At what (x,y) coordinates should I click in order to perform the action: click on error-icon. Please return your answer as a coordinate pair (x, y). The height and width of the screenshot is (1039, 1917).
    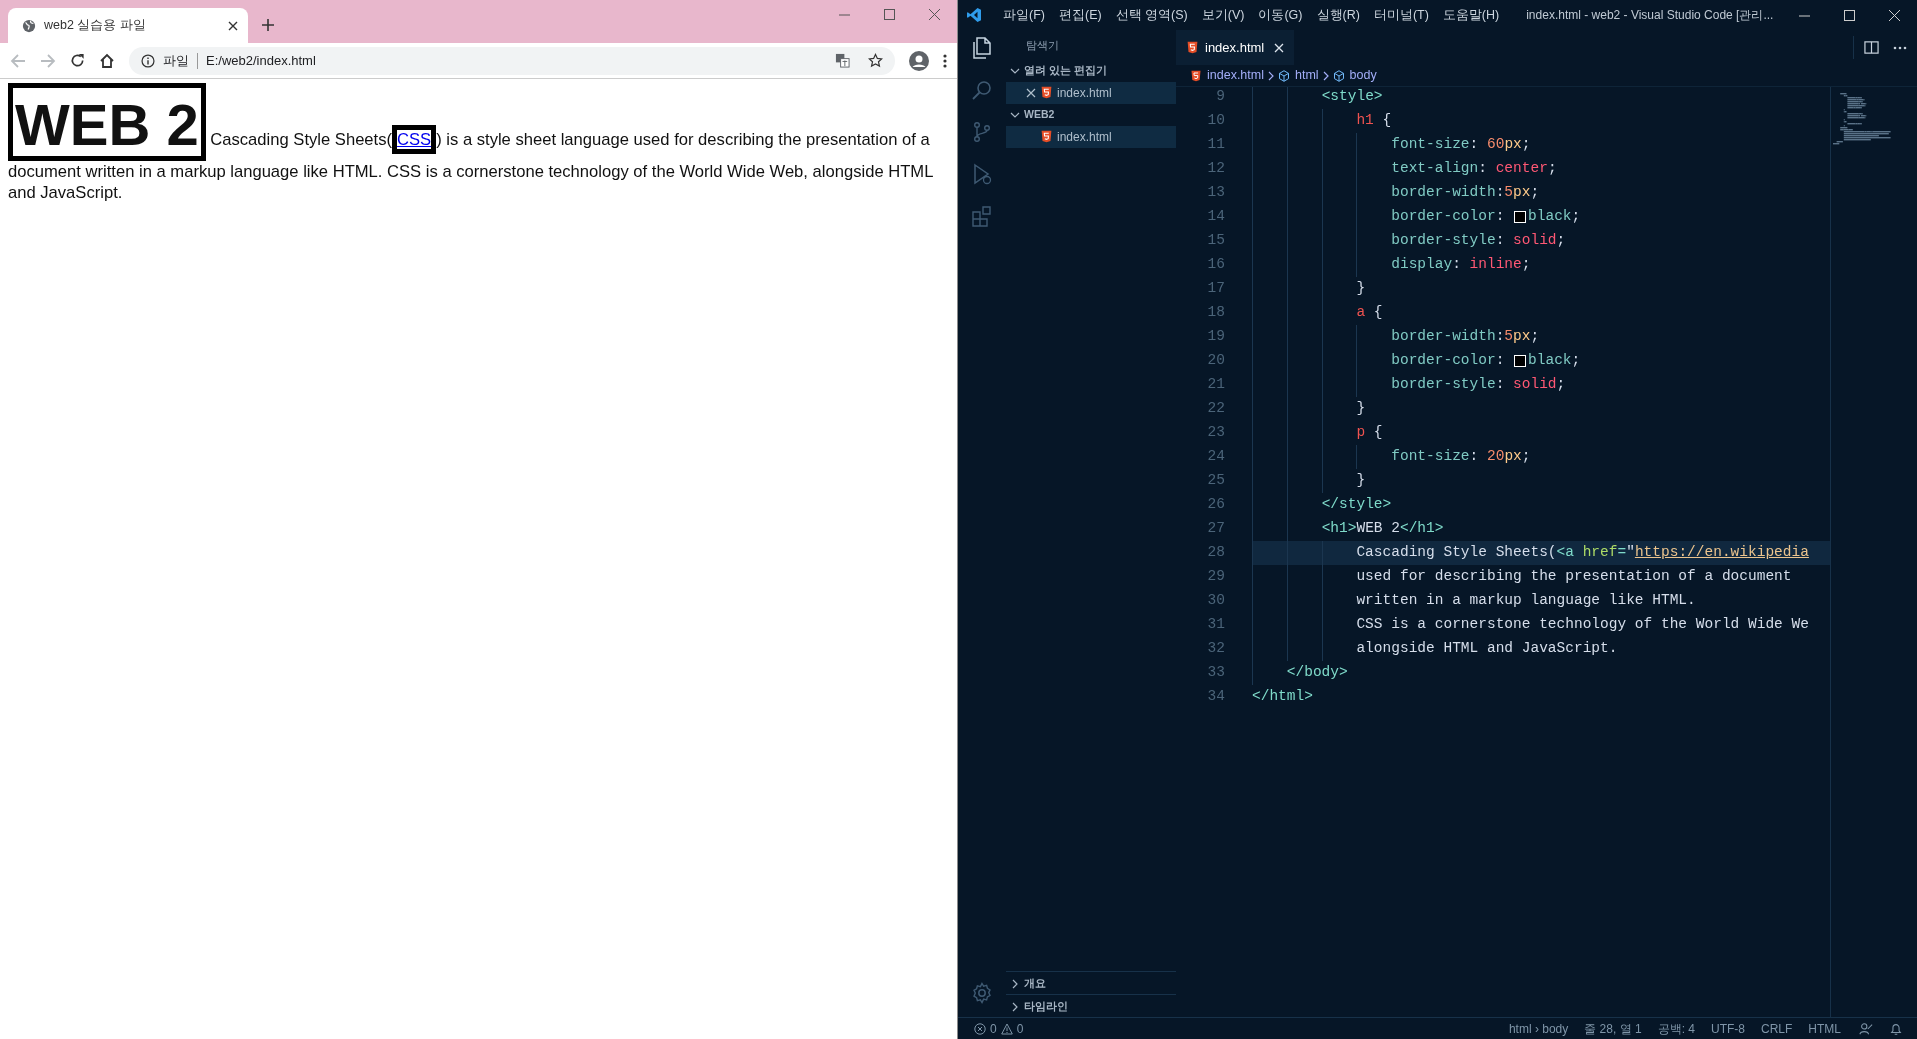
    Looking at the image, I should click on (980, 1028).